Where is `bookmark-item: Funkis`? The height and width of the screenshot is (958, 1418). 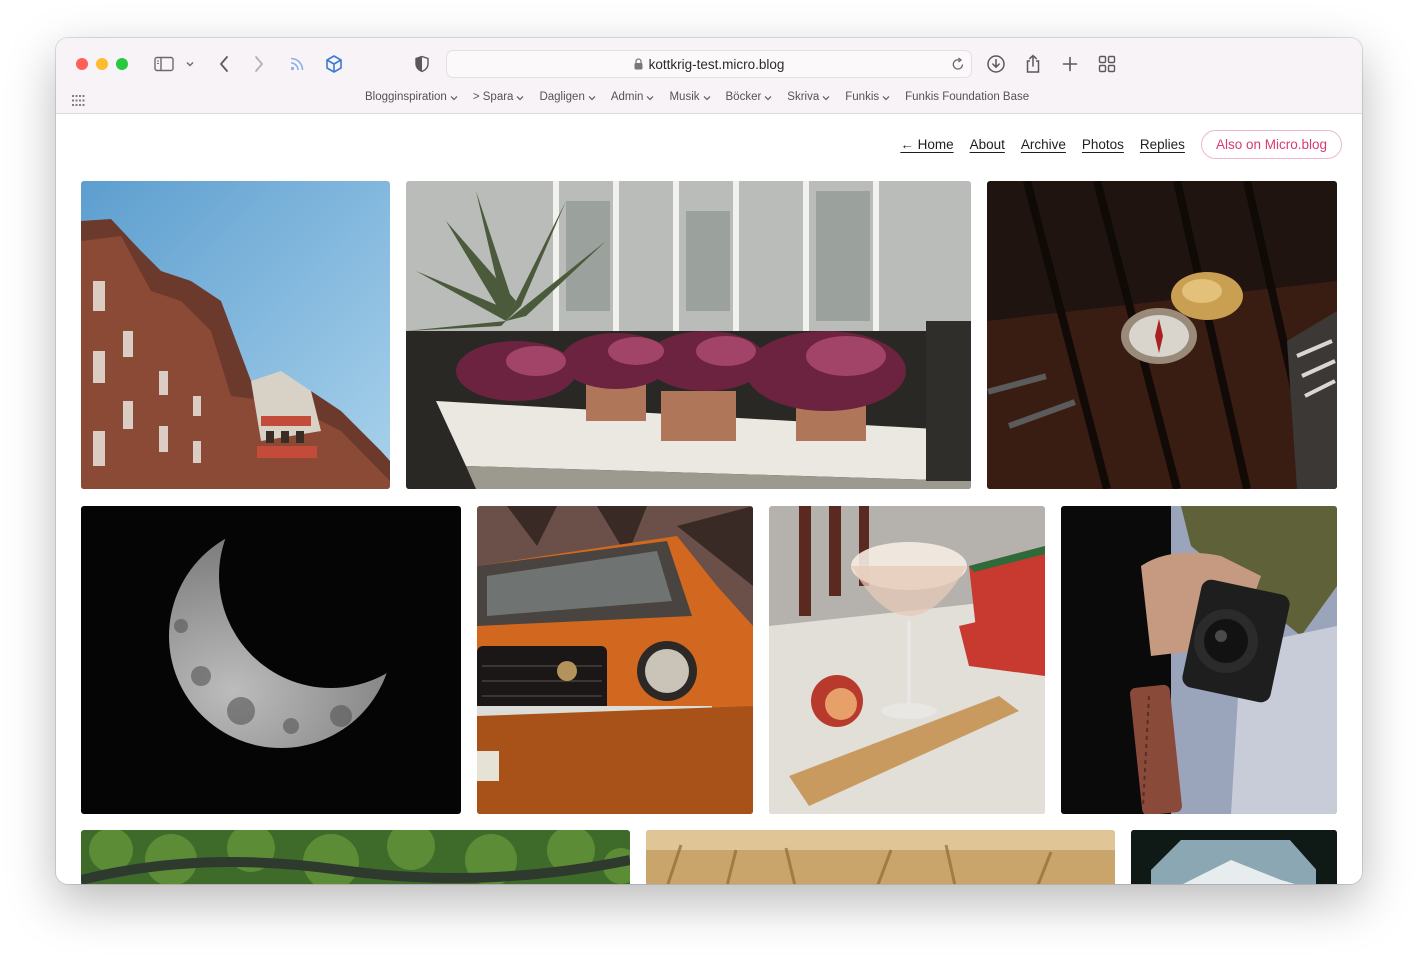
bookmark-item: Funkis is located at coordinates (867, 97).